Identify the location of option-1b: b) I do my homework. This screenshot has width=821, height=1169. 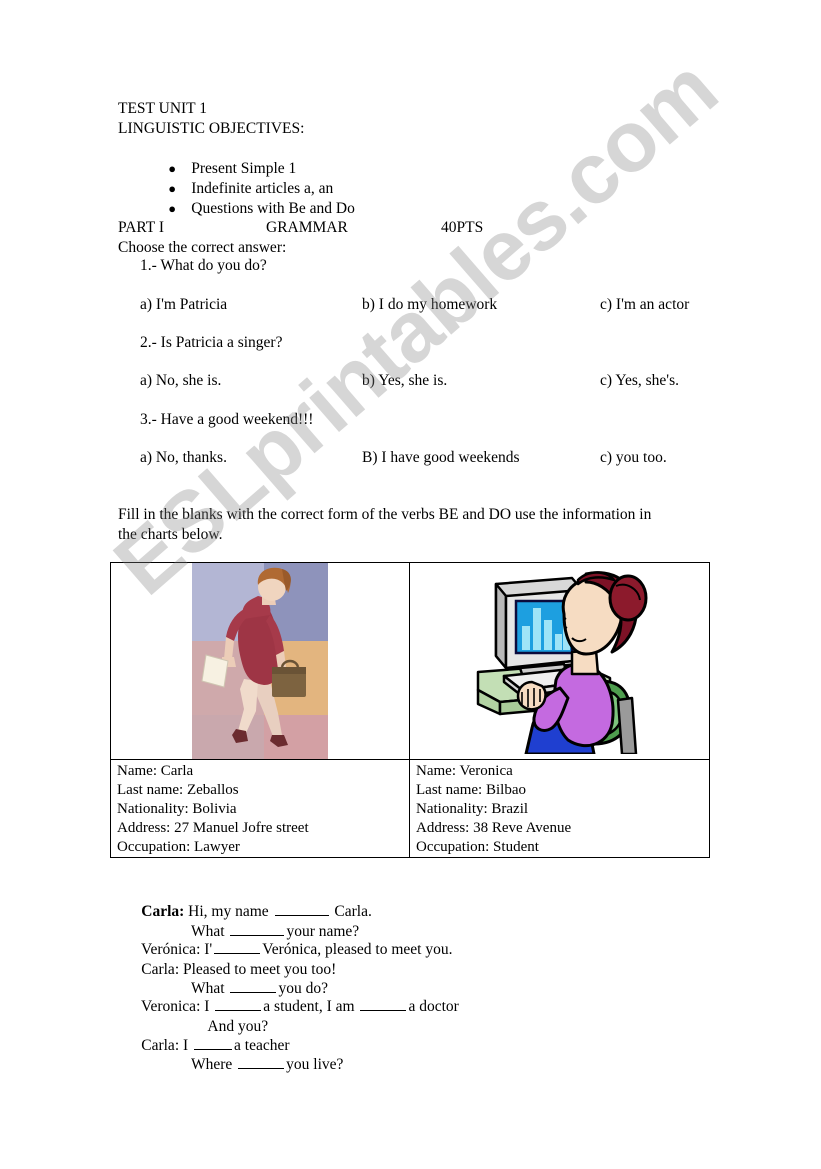
(429, 305).